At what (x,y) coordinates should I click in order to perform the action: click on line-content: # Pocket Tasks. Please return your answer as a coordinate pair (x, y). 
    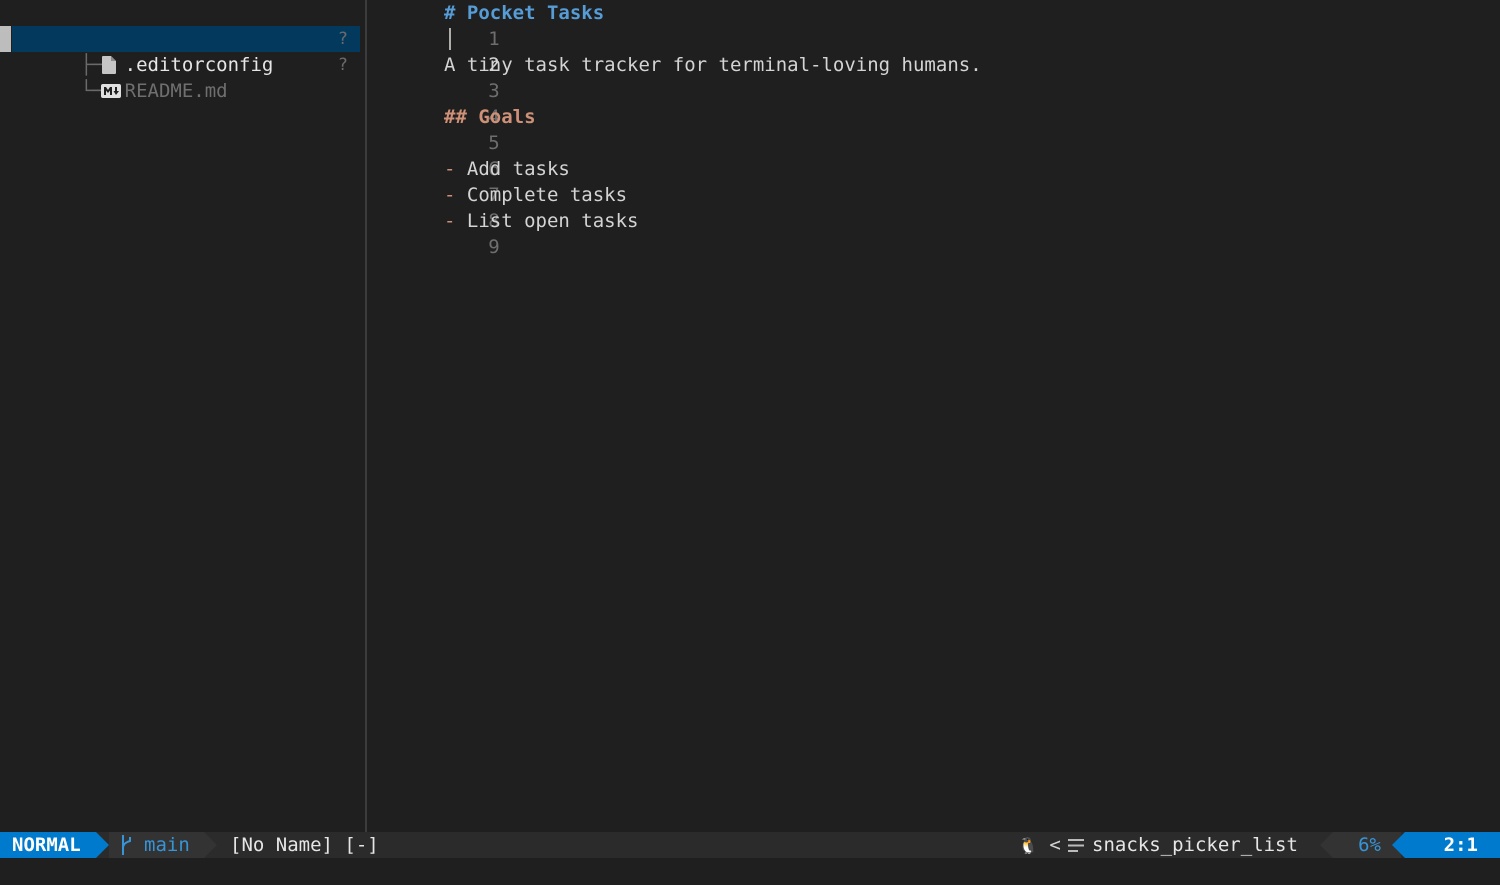
    Looking at the image, I should click on (524, 13).